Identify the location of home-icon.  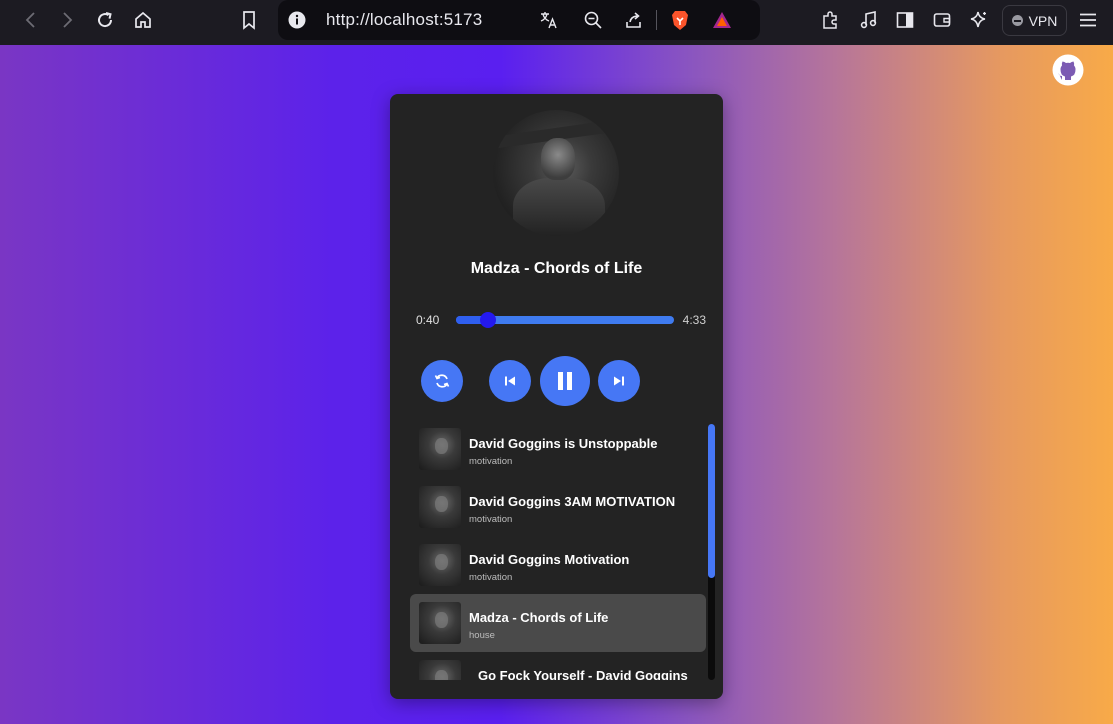
(143, 19).